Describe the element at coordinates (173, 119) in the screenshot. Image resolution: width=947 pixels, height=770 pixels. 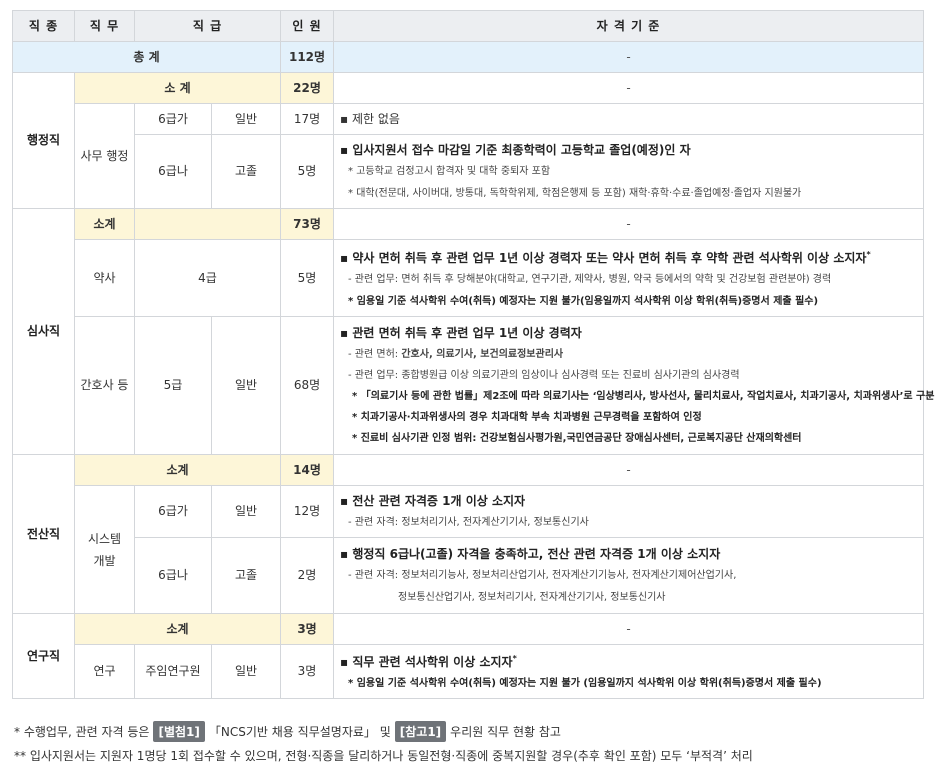
I see `admin-grade-6ga: 6급가` at that location.